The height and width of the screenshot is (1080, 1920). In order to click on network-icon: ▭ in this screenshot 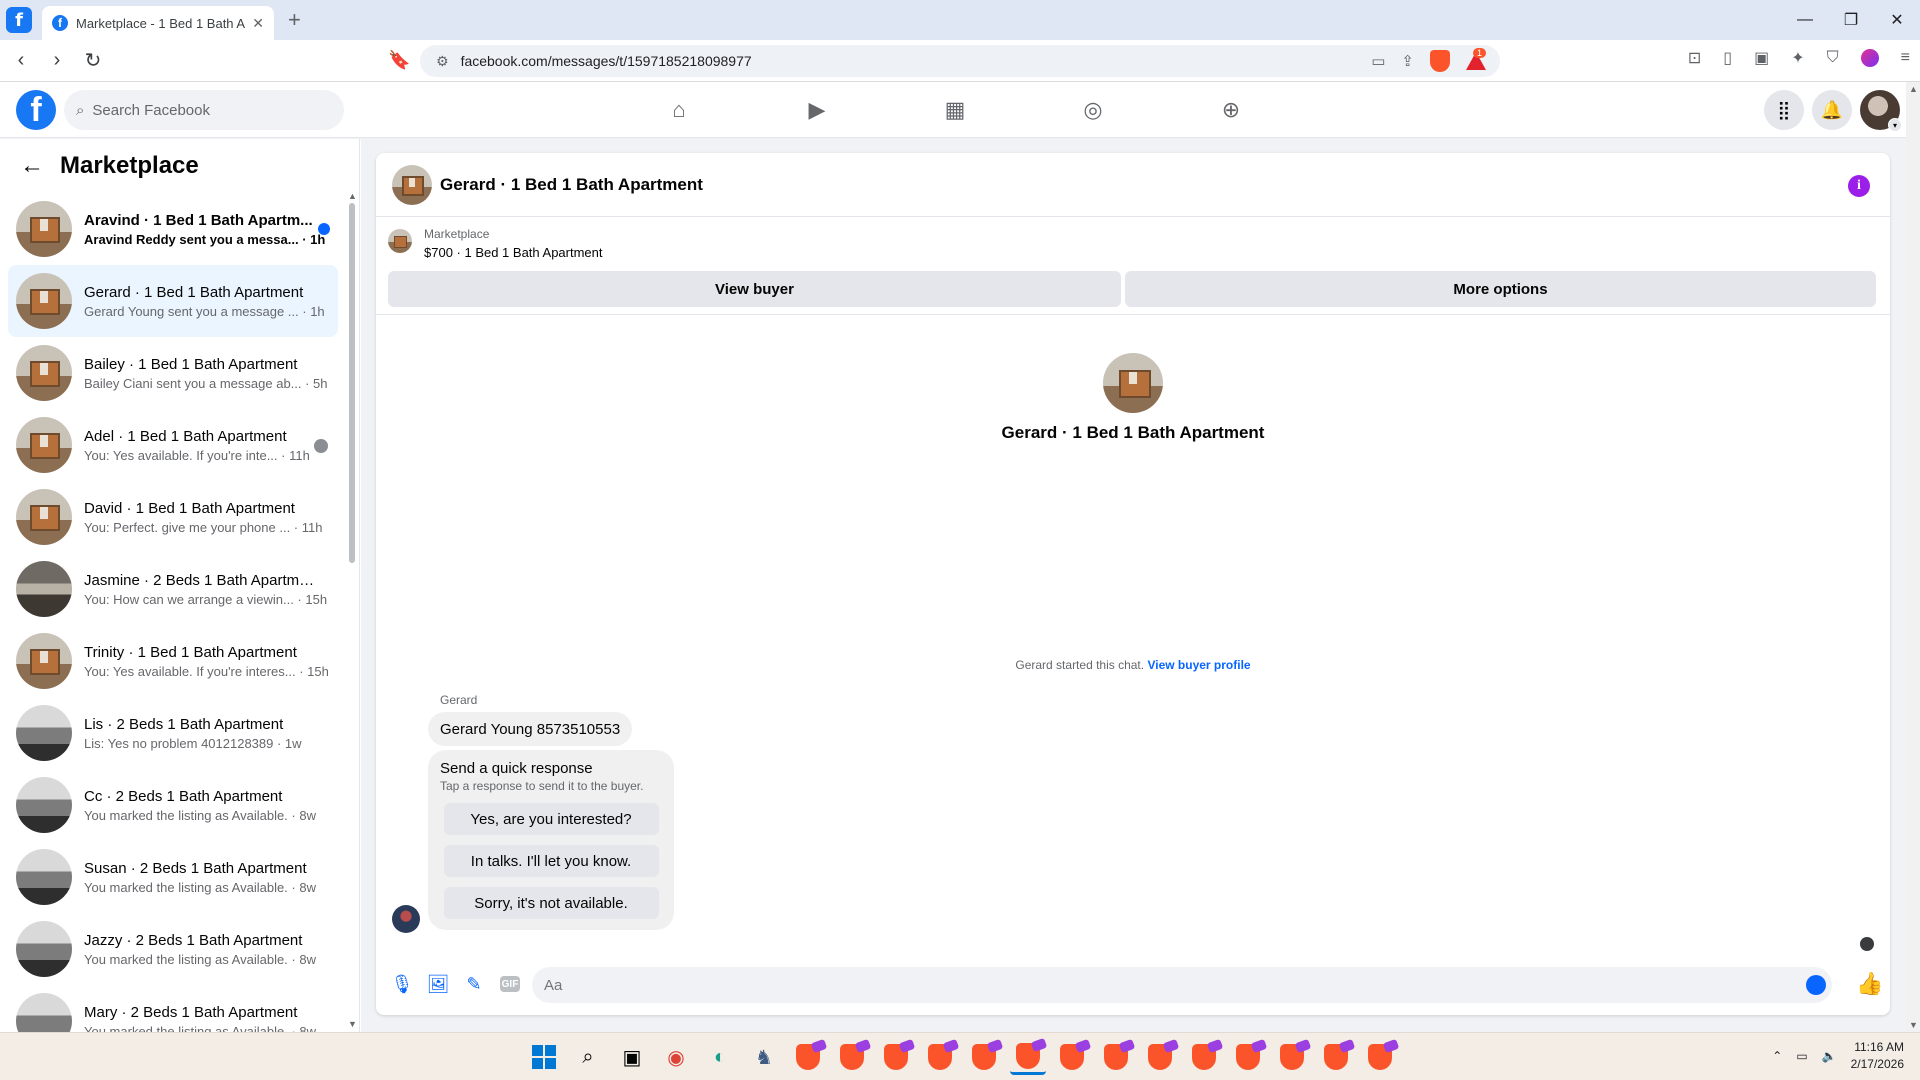, I will do `click(1801, 1056)`.